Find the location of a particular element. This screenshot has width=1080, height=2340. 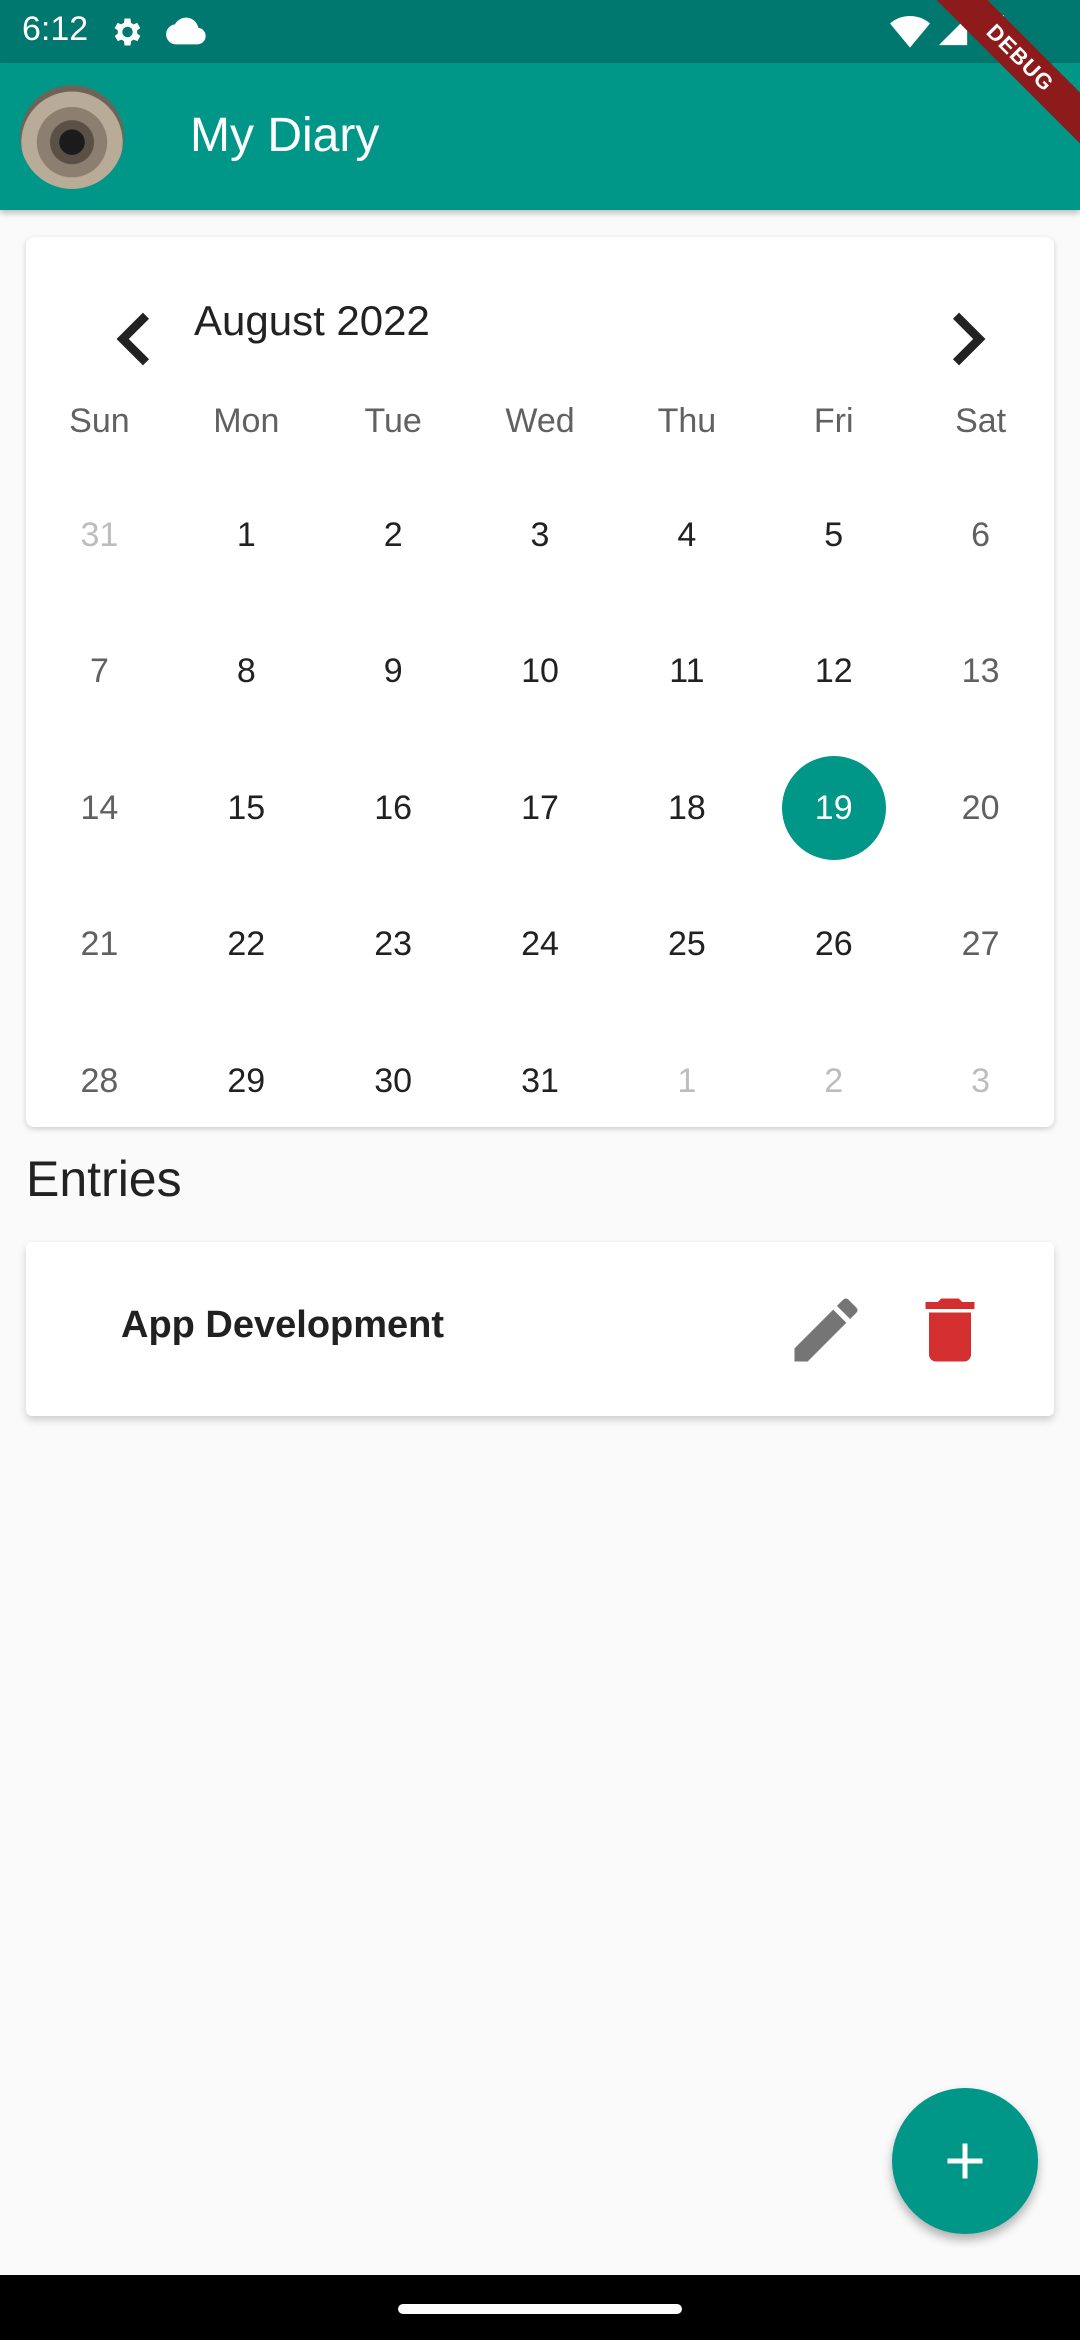

calendar-month-label: August 2022 is located at coordinates (312, 321).